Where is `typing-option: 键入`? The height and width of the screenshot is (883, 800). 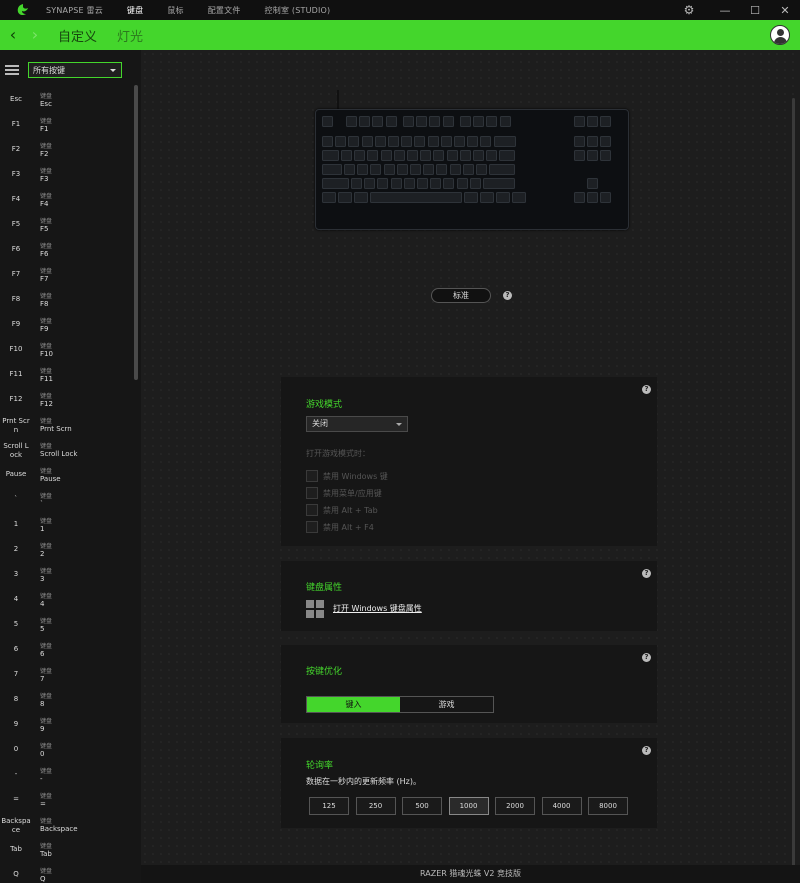 typing-option: 键入 is located at coordinates (353, 704).